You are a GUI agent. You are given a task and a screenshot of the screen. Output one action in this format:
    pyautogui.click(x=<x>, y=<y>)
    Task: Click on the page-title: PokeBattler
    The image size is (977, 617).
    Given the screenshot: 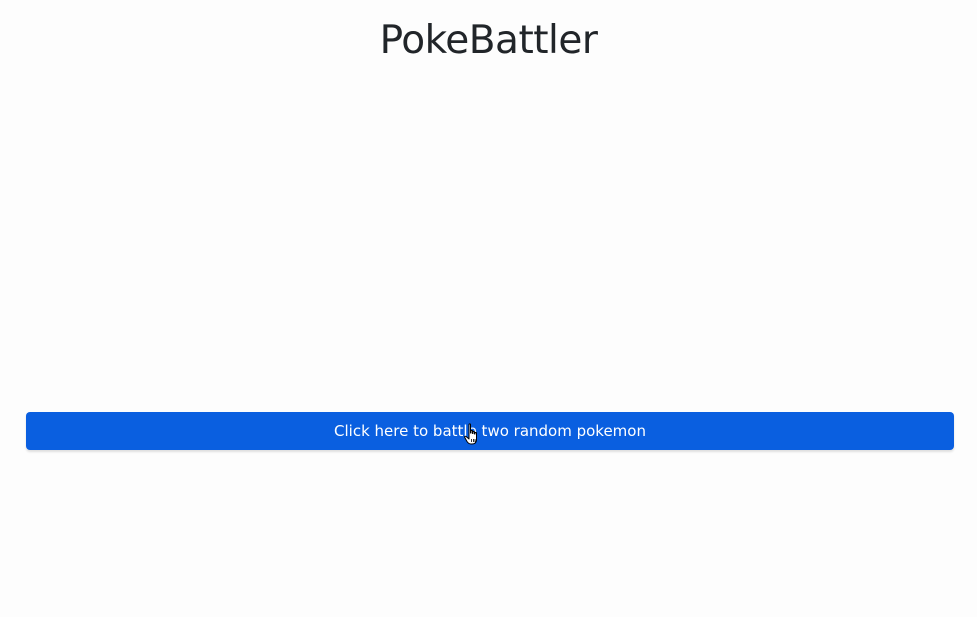 What is the action you would take?
    pyautogui.click(x=488, y=40)
    